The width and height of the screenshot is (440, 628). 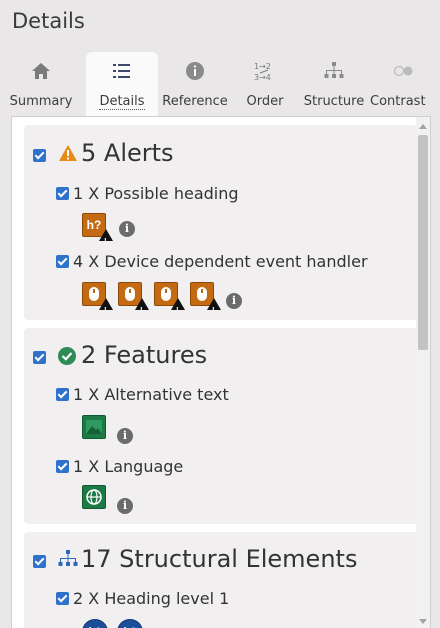 I want to click on heading-level-1-checkbox, so click(x=62, y=598).